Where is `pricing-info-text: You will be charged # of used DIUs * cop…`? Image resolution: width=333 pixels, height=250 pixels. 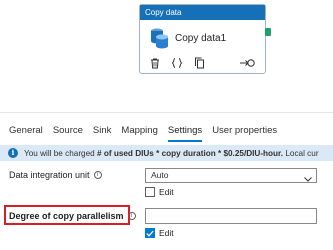 pricing-info-text: You will be charged # of used DIUs * cop… is located at coordinates (171, 153).